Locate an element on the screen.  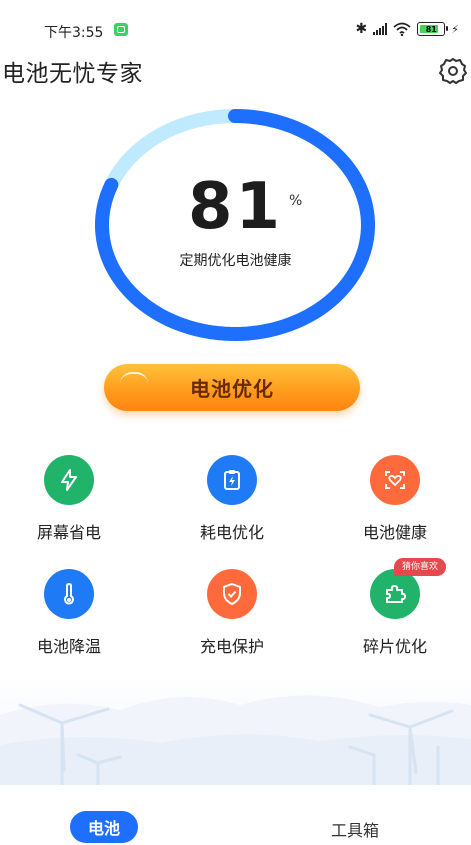
percent-unit: % is located at coordinates (296, 201).